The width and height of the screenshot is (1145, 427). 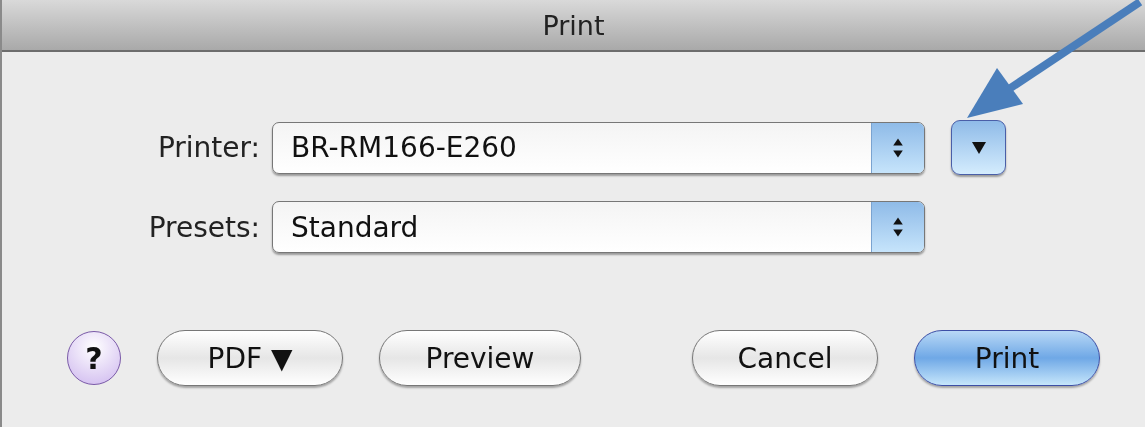 What do you see at coordinates (250, 358) in the screenshot?
I see `dialog-button: PDF ▼` at bounding box center [250, 358].